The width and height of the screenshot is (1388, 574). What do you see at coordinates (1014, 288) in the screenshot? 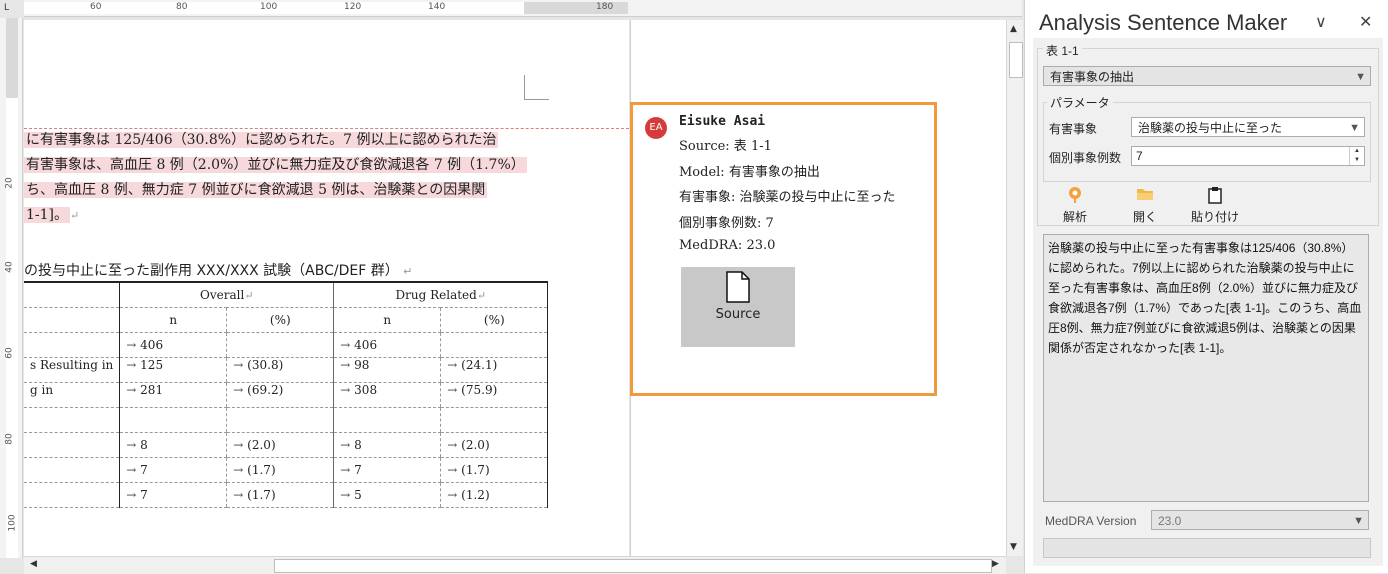
I see `vertical-scrollbar: ▲ ▼` at bounding box center [1014, 288].